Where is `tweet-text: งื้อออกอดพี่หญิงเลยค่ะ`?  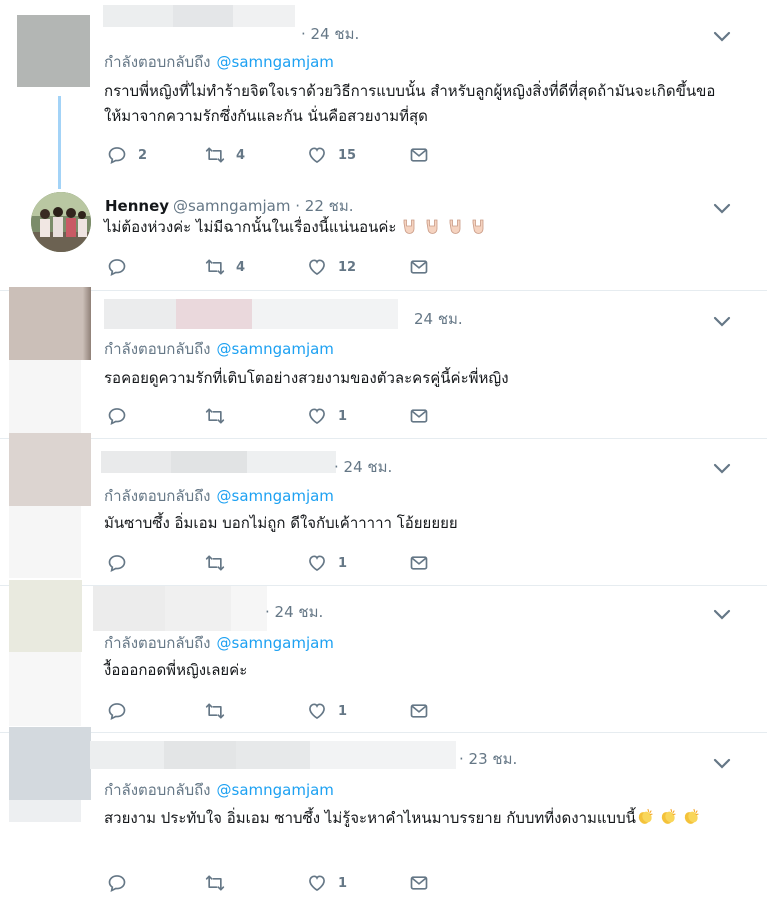 tweet-text: งื้อออกอดพี่หญิงเลยค่ะ is located at coordinates (176, 670).